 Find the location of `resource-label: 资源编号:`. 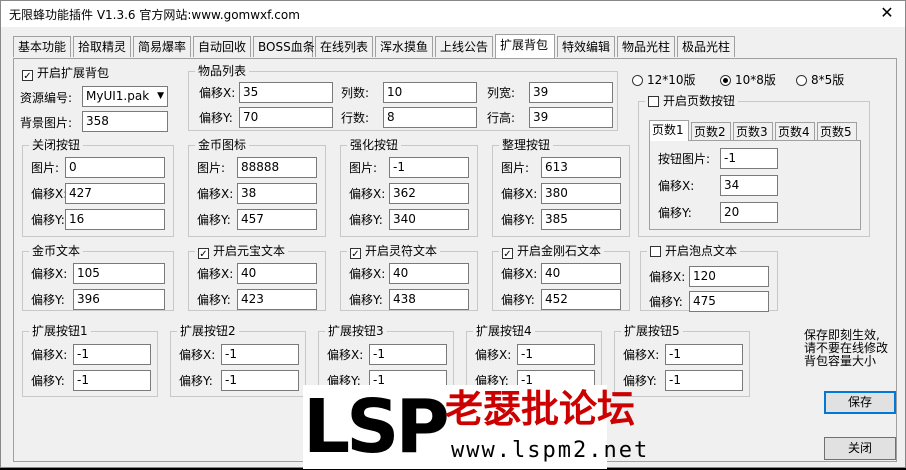

resource-label: 资源编号: is located at coordinates (46, 98).